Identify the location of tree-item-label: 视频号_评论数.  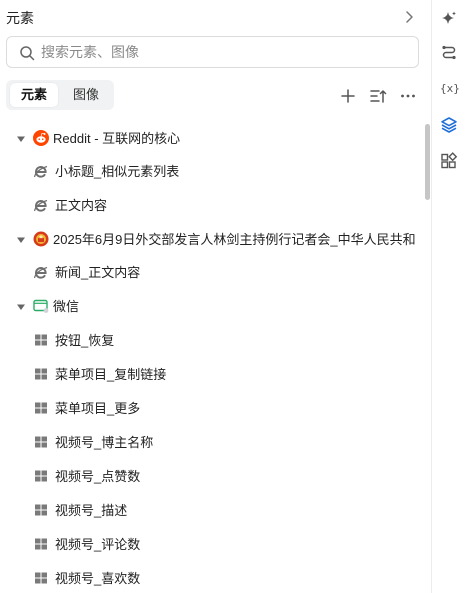
(98, 544).